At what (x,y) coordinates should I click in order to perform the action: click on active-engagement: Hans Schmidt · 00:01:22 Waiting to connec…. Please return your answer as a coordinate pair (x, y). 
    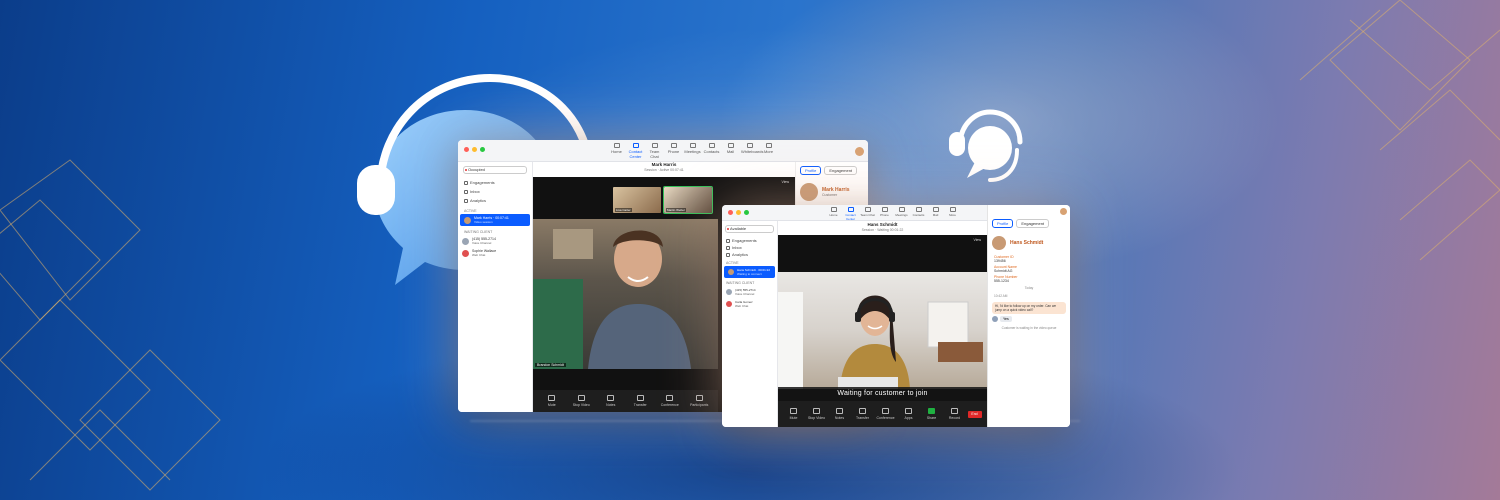
    Looking at the image, I should click on (749, 272).